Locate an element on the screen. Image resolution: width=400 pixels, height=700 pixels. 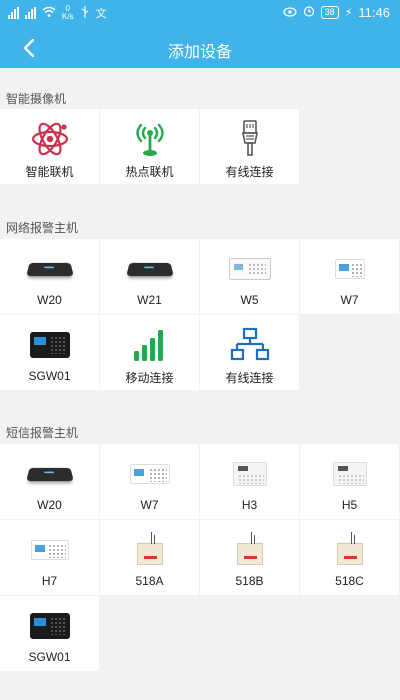
battery-level: 38 is located at coordinates (329, 12).